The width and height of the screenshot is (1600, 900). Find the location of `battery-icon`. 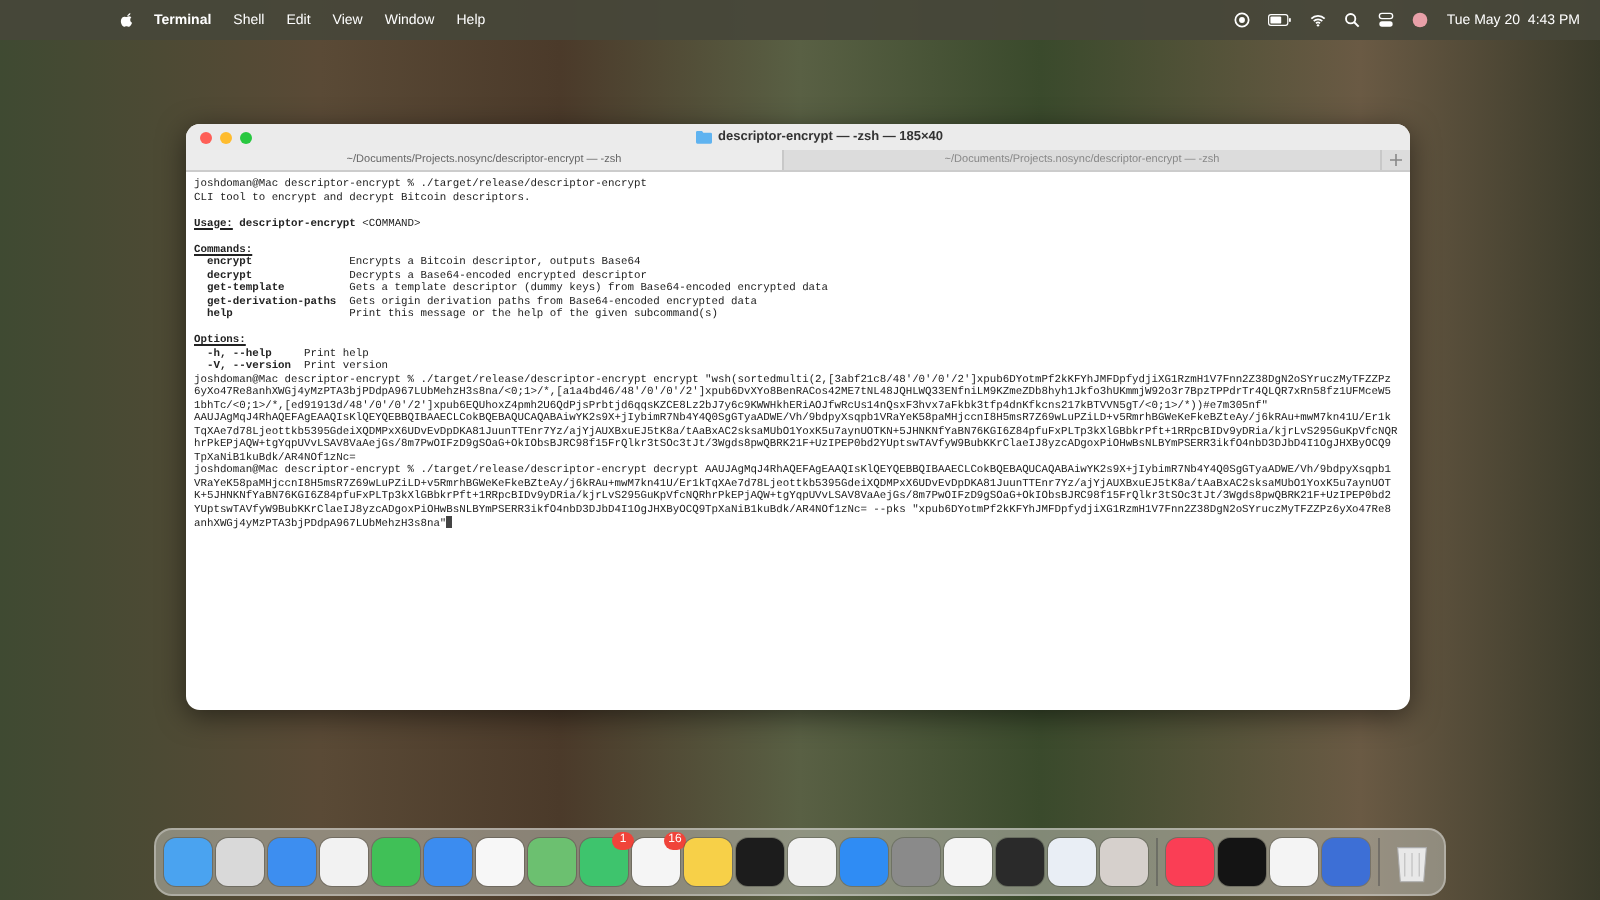

battery-icon is located at coordinates (1280, 20).